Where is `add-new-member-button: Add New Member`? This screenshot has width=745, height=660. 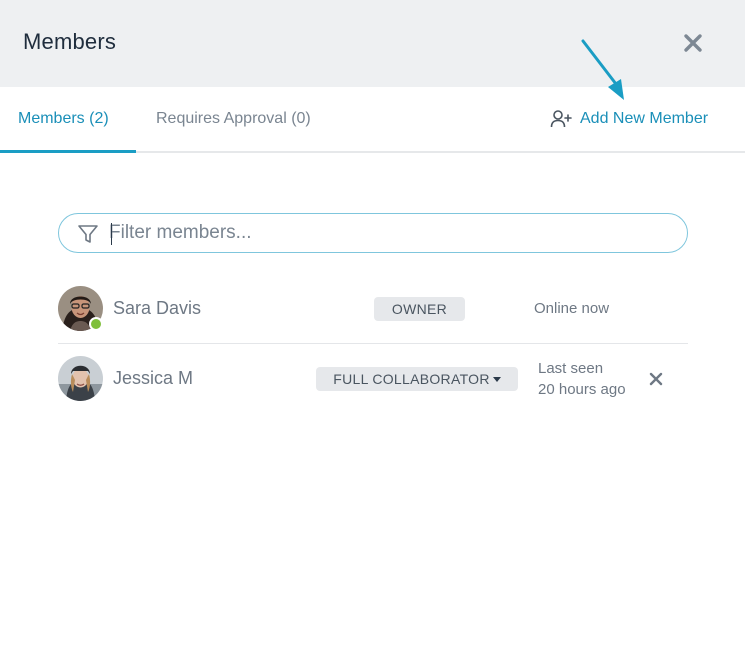
add-new-member-button: Add New Member is located at coordinates (629, 119).